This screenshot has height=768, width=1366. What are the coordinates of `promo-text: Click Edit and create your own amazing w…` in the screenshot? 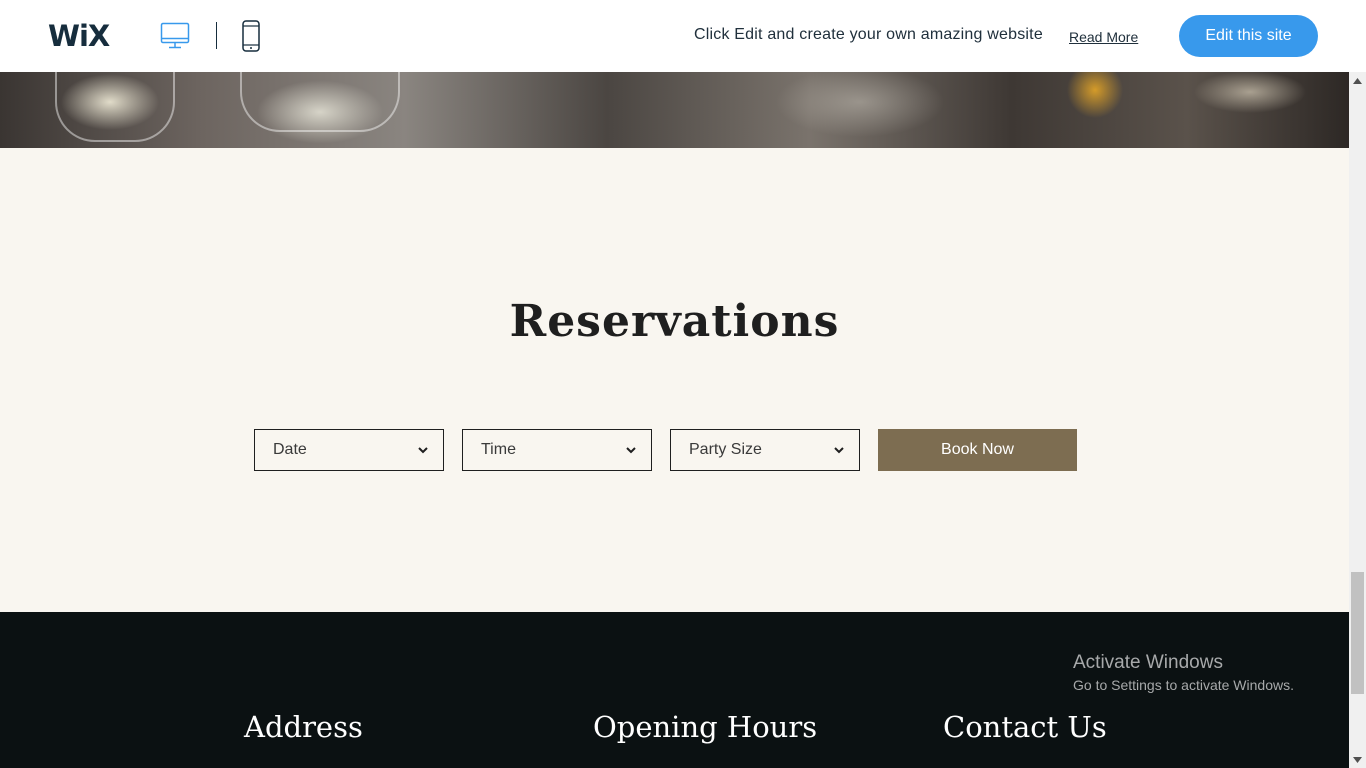 It's located at (868, 34).